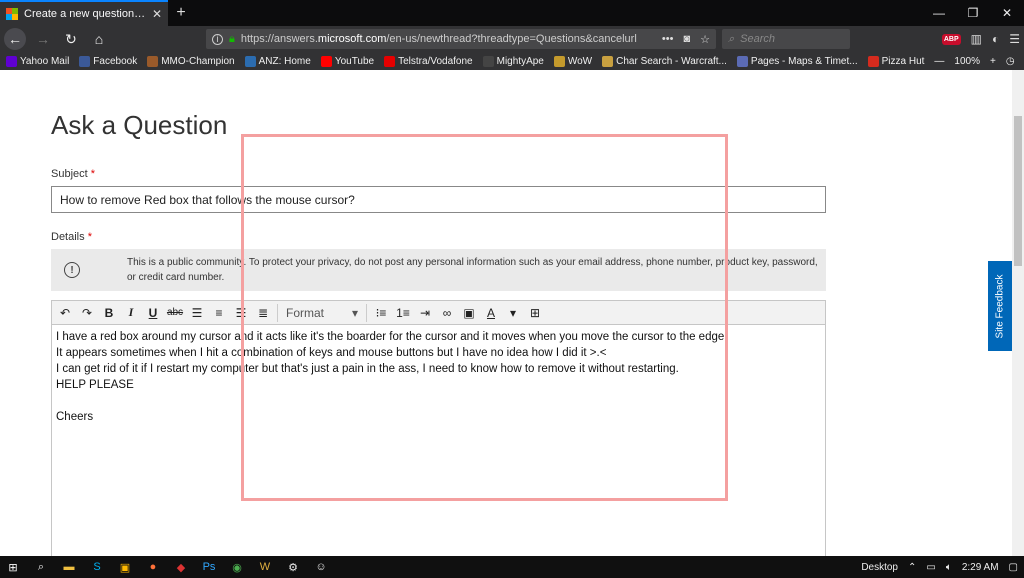 The height and width of the screenshot is (578, 1024). I want to click on bold-button: B, so click(109, 313).